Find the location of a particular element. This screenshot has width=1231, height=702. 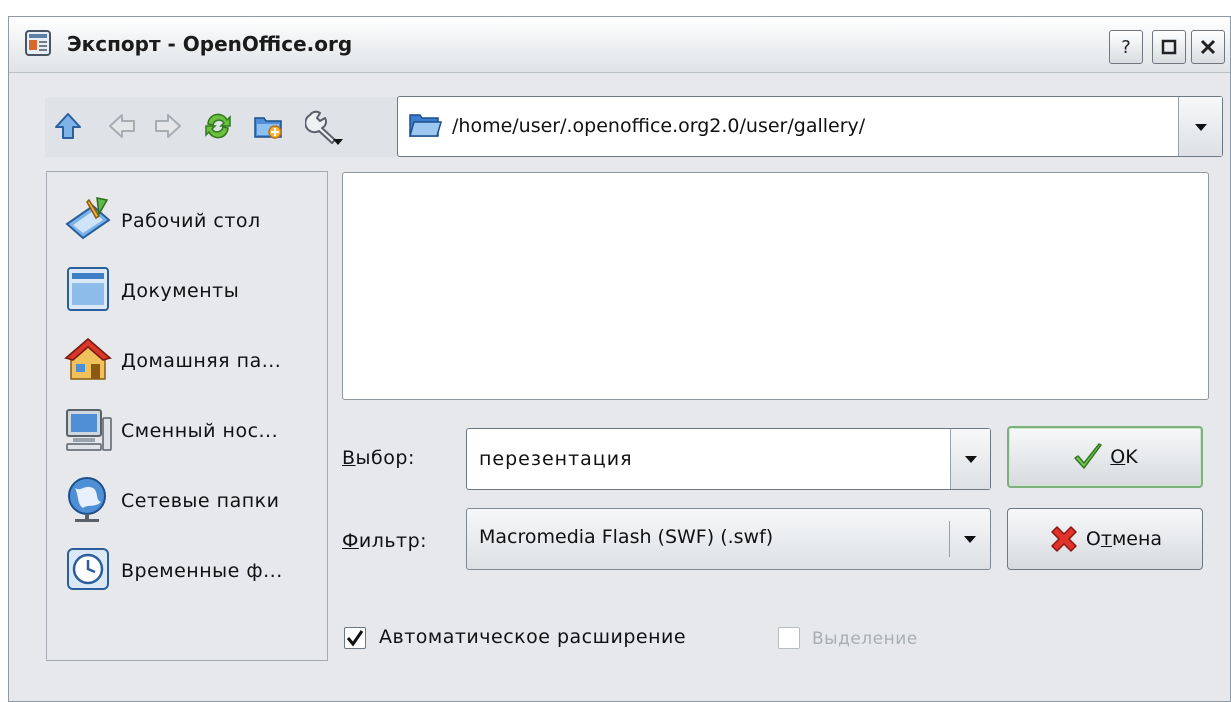

back-icon is located at coordinates (122, 126).